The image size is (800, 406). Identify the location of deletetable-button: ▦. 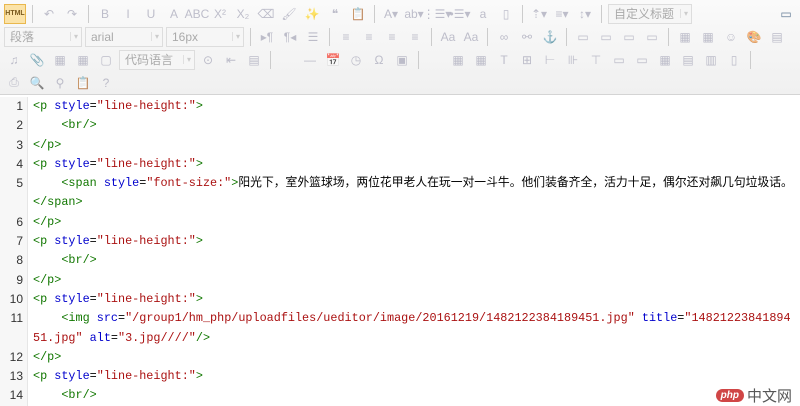
(458, 60).